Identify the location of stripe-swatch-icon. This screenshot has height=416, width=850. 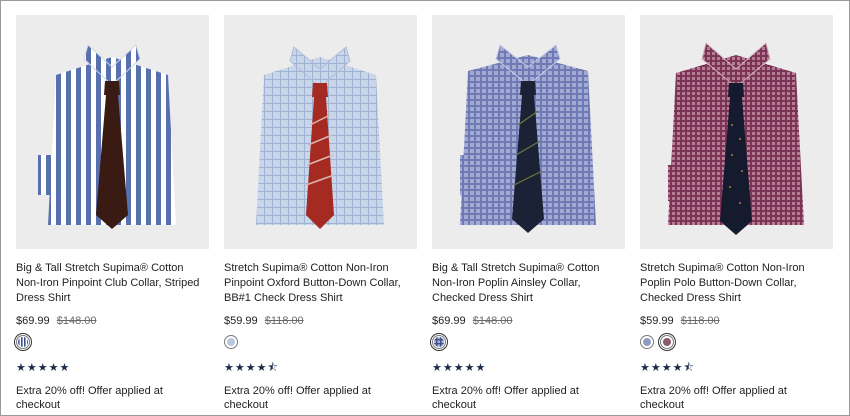
(23, 342).